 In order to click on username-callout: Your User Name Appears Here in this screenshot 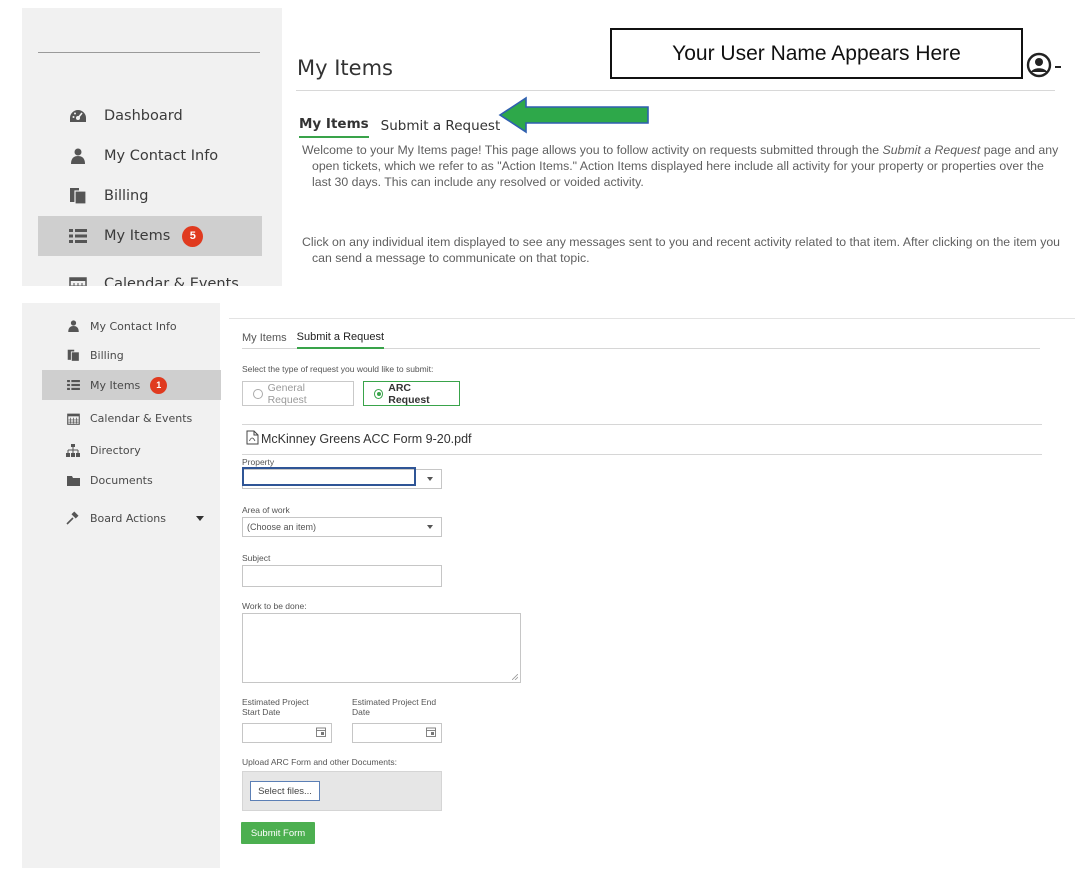, I will do `click(816, 53)`.